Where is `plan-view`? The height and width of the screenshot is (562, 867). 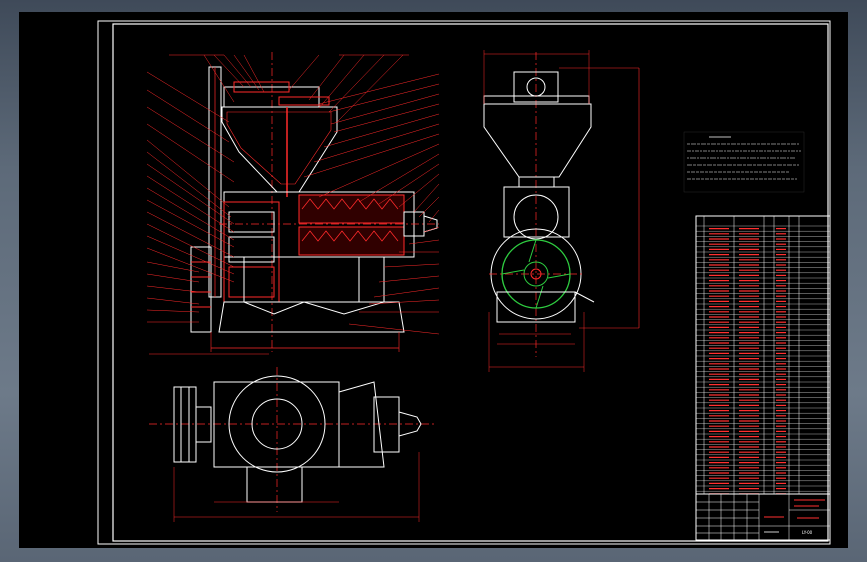
plan-view is located at coordinates (291, 444).